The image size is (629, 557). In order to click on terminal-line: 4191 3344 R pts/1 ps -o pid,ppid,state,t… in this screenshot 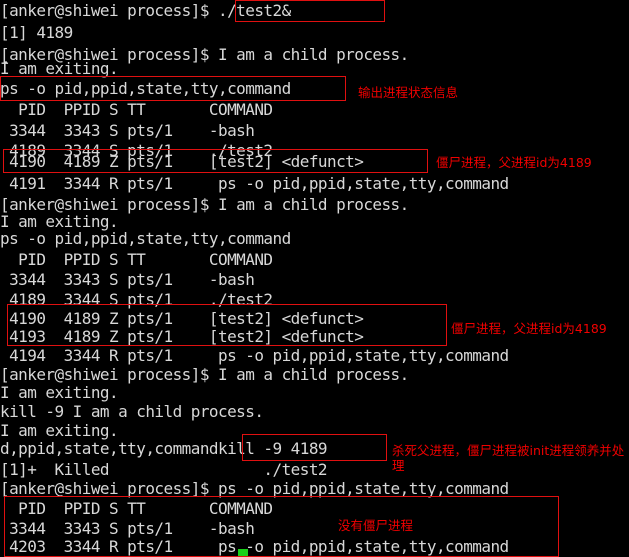, I will do `click(254, 183)`.